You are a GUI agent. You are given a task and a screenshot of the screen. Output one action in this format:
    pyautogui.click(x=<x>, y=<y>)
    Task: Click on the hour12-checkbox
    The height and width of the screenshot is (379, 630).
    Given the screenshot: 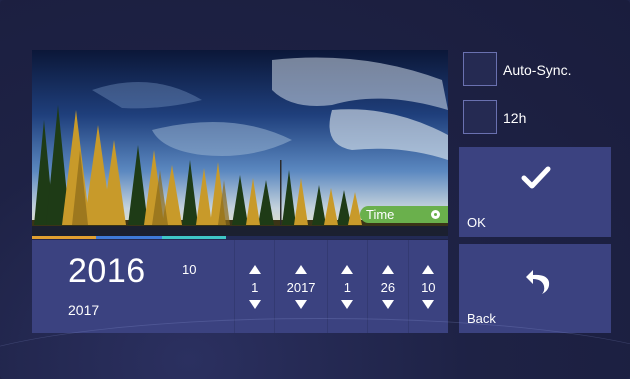 What is the action you would take?
    pyautogui.click(x=480, y=117)
    